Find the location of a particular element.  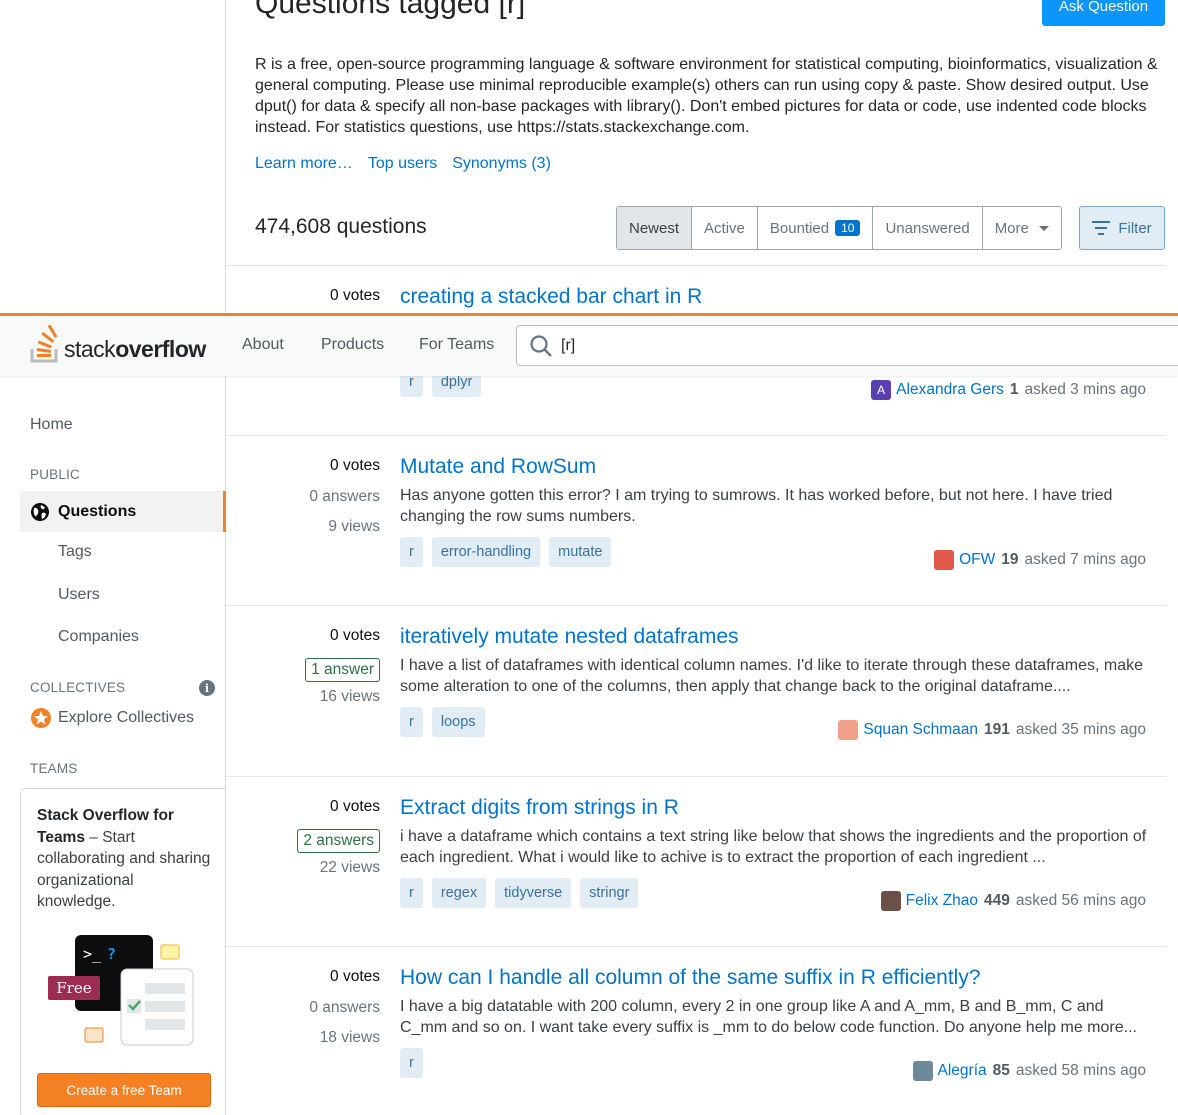

filter-button: Filter is located at coordinates (1122, 228).